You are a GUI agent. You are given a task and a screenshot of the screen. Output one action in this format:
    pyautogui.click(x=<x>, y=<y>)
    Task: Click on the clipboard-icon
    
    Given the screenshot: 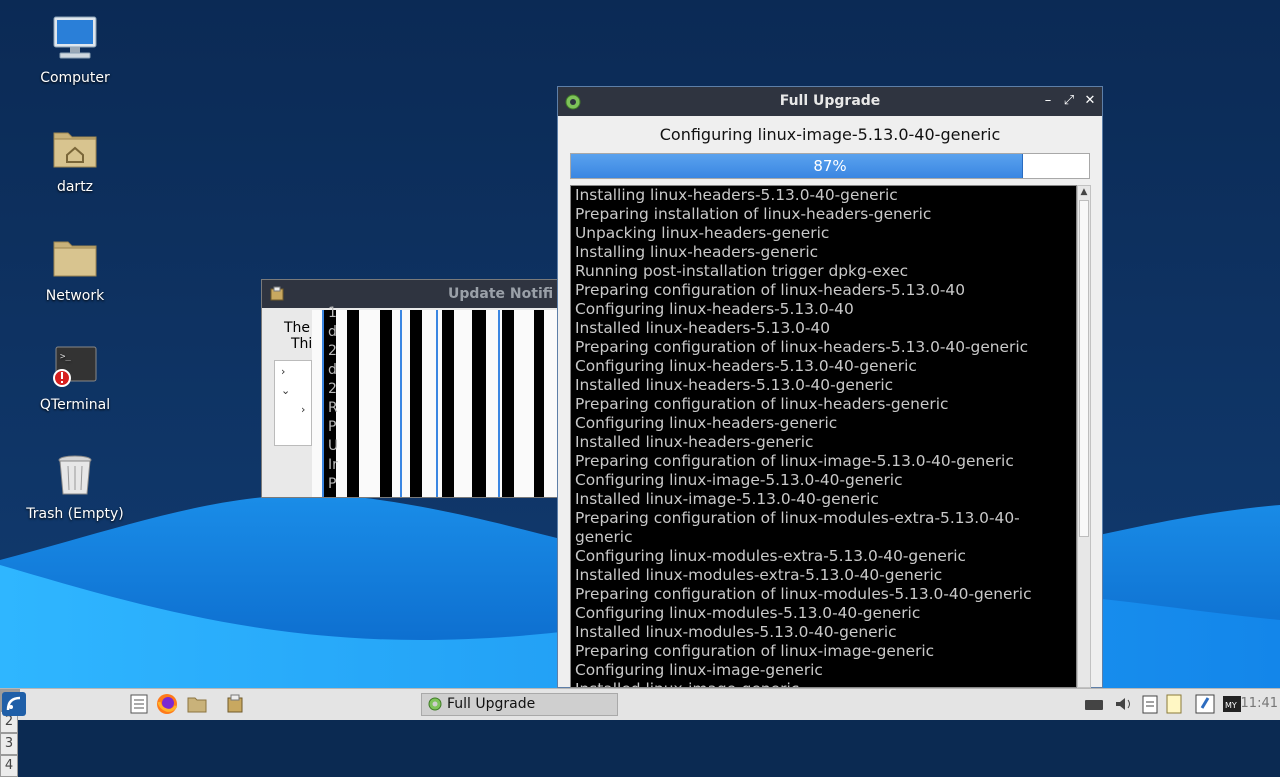 What is the action you would take?
    pyautogui.click(x=1150, y=704)
    